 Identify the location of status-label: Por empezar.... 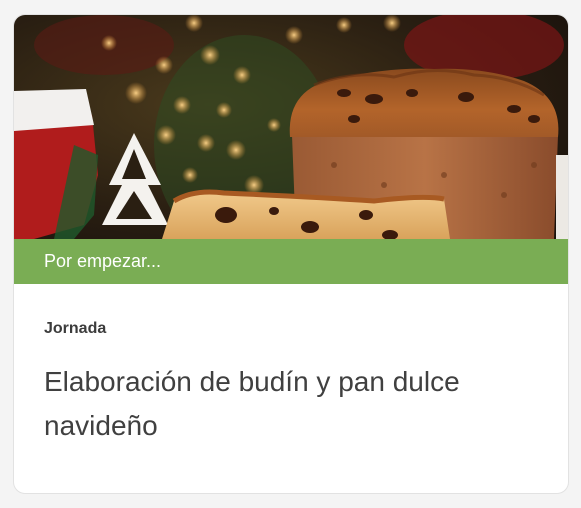
(103, 261).